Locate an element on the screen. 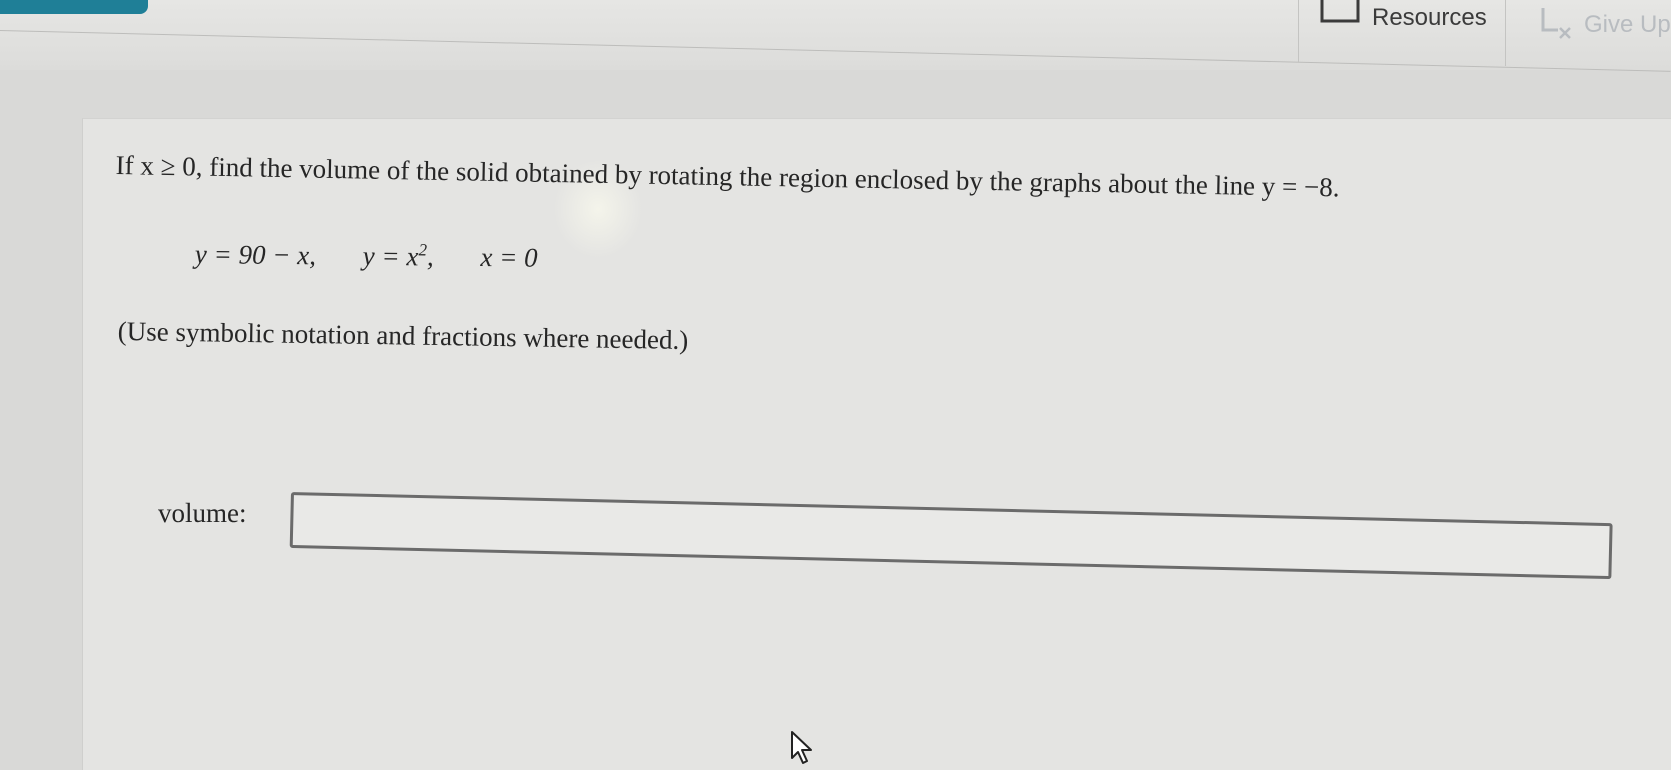 Image resolution: width=1671 pixels, height=770 pixels. toolbar-divider is located at coordinates (1298, 31).